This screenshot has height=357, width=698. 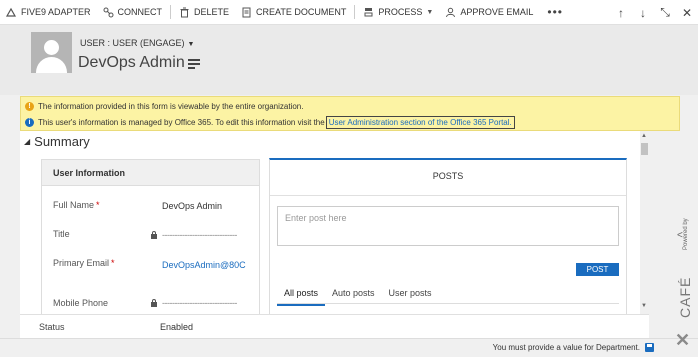 What do you see at coordinates (29, 122) in the screenshot?
I see `info-icon: i` at bounding box center [29, 122].